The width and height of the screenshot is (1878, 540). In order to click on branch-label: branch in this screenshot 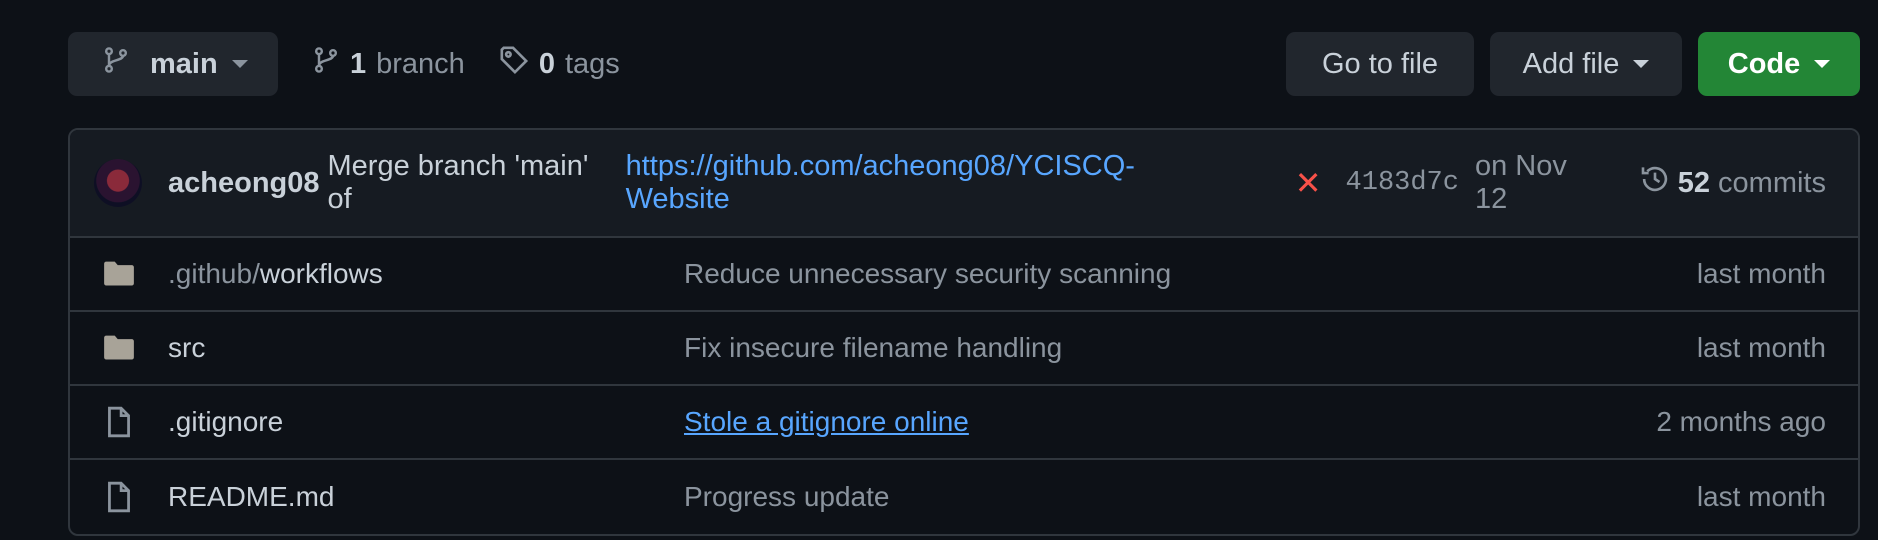, I will do `click(420, 63)`.